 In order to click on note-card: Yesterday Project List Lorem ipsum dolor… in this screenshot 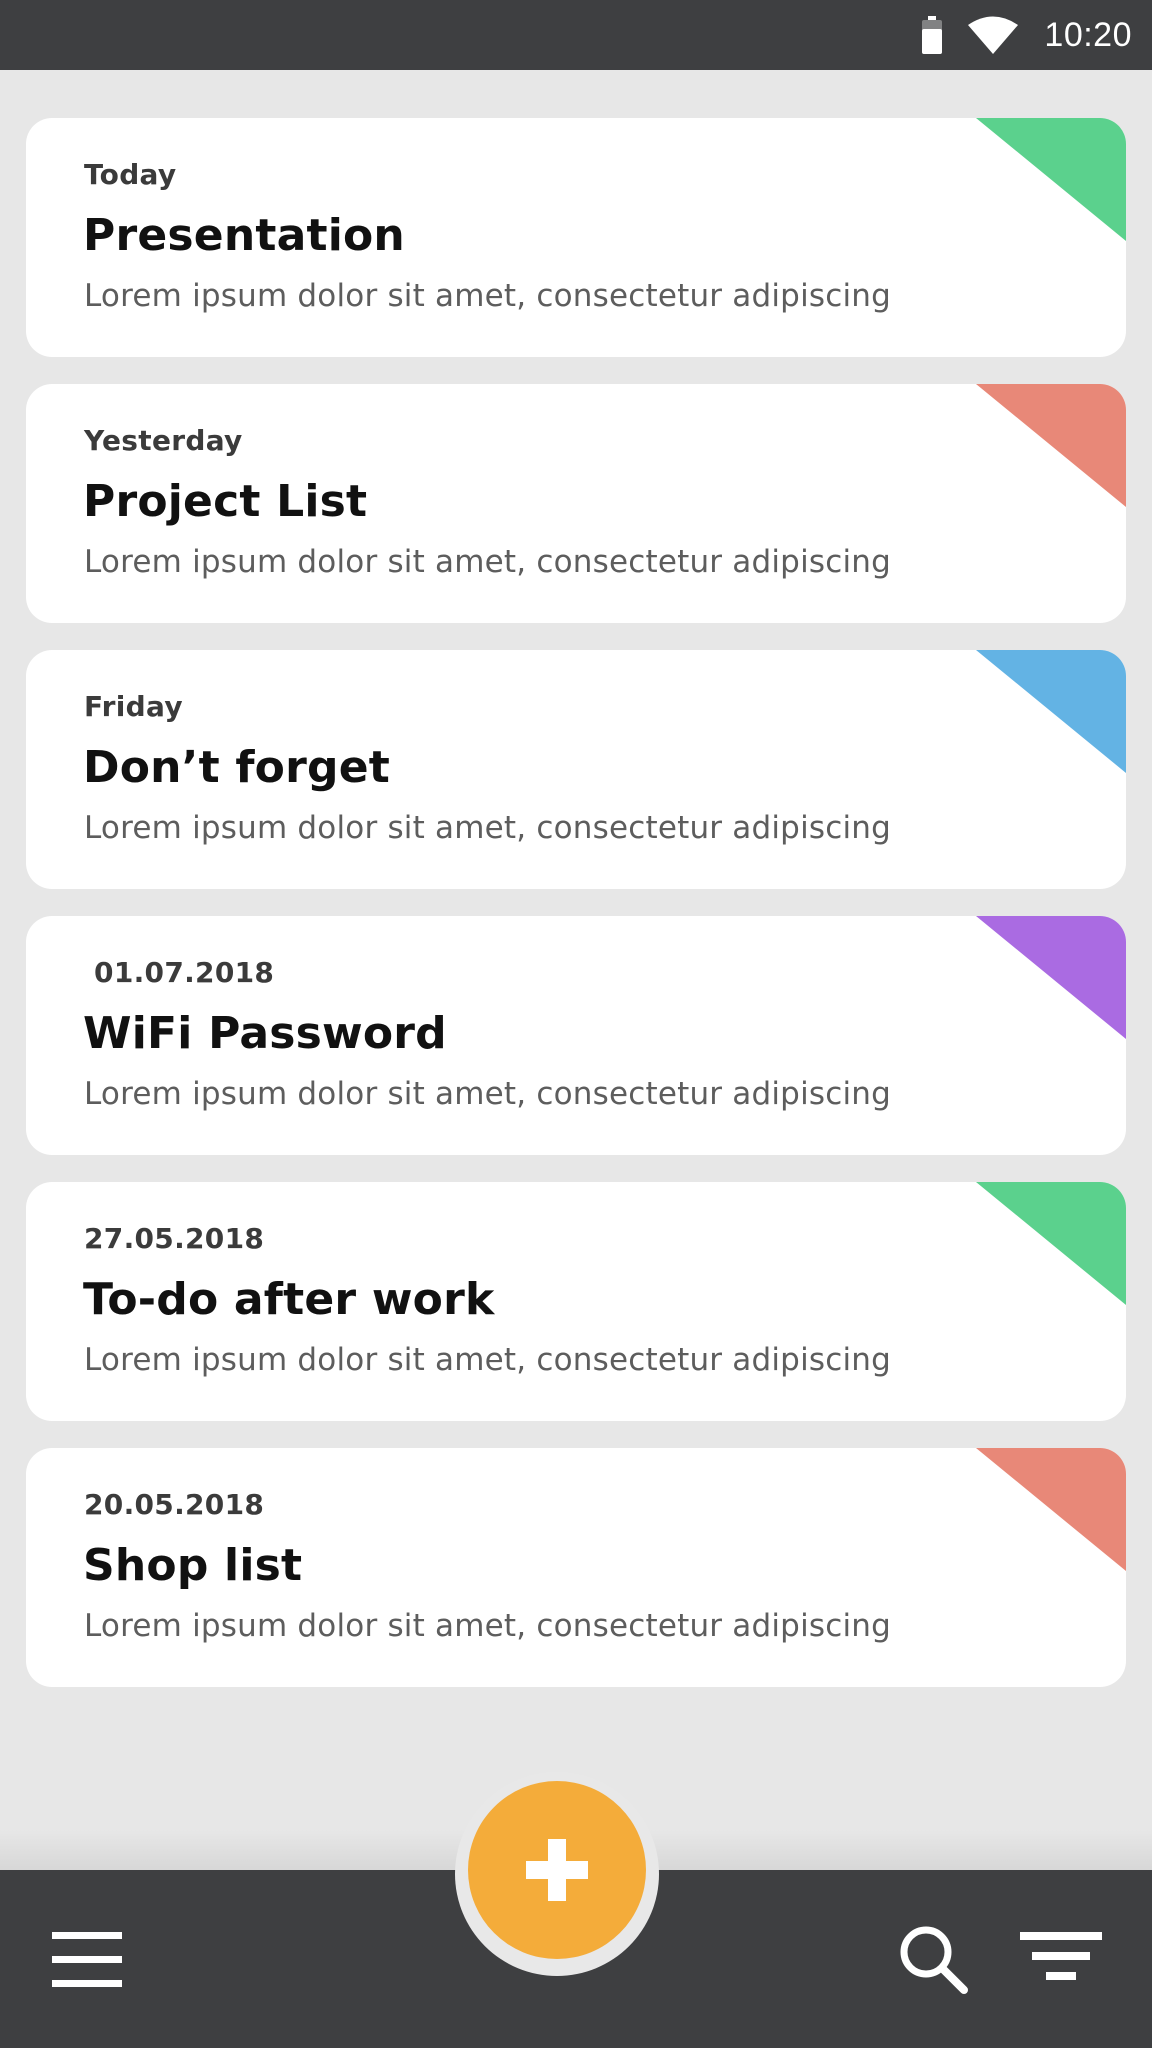, I will do `click(576, 503)`.